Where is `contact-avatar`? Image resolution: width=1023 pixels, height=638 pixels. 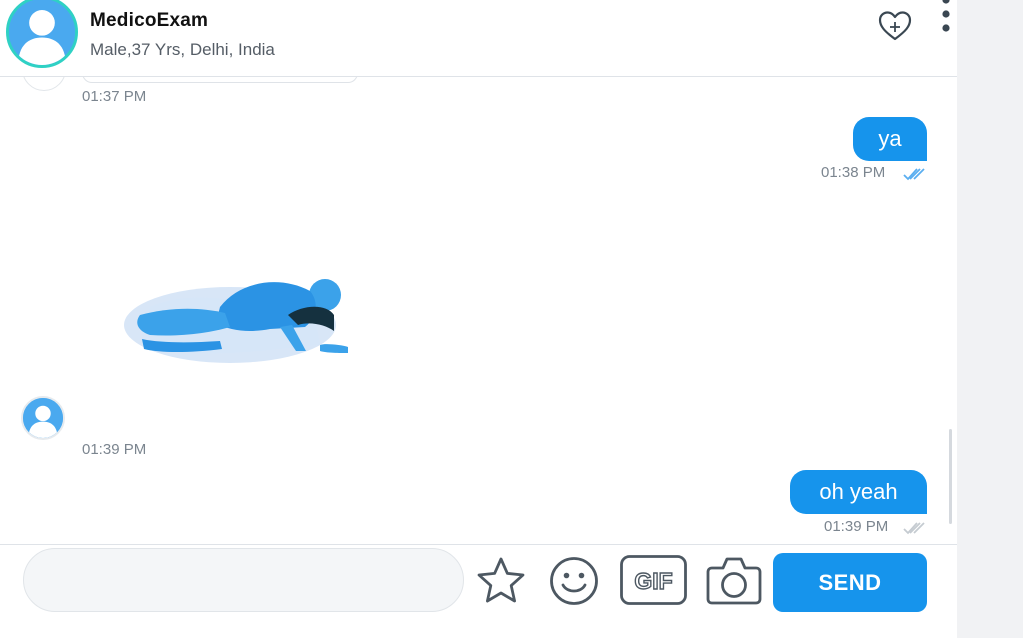 contact-avatar is located at coordinates (42, 34).